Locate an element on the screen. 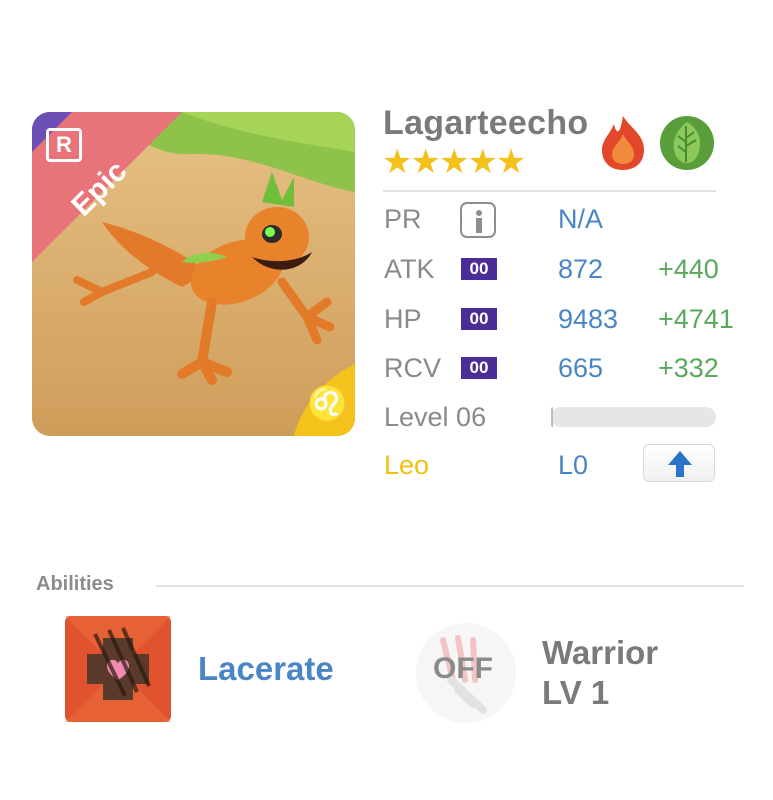 The width and height of the screenshot is (773, 800). level-progress-fill is located at coordinates (552, 417).